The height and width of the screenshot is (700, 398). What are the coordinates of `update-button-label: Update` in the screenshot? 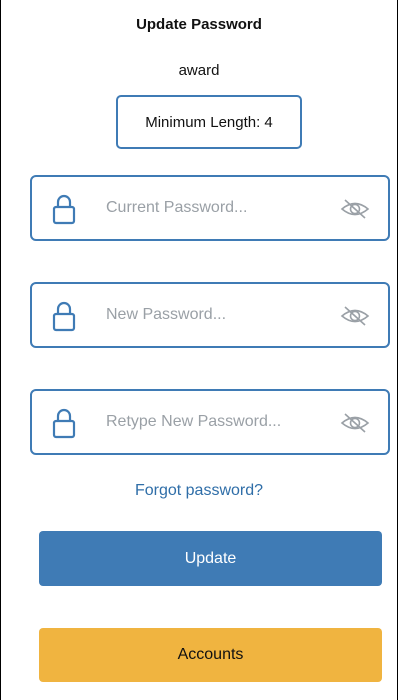 It's located at (210, 558).